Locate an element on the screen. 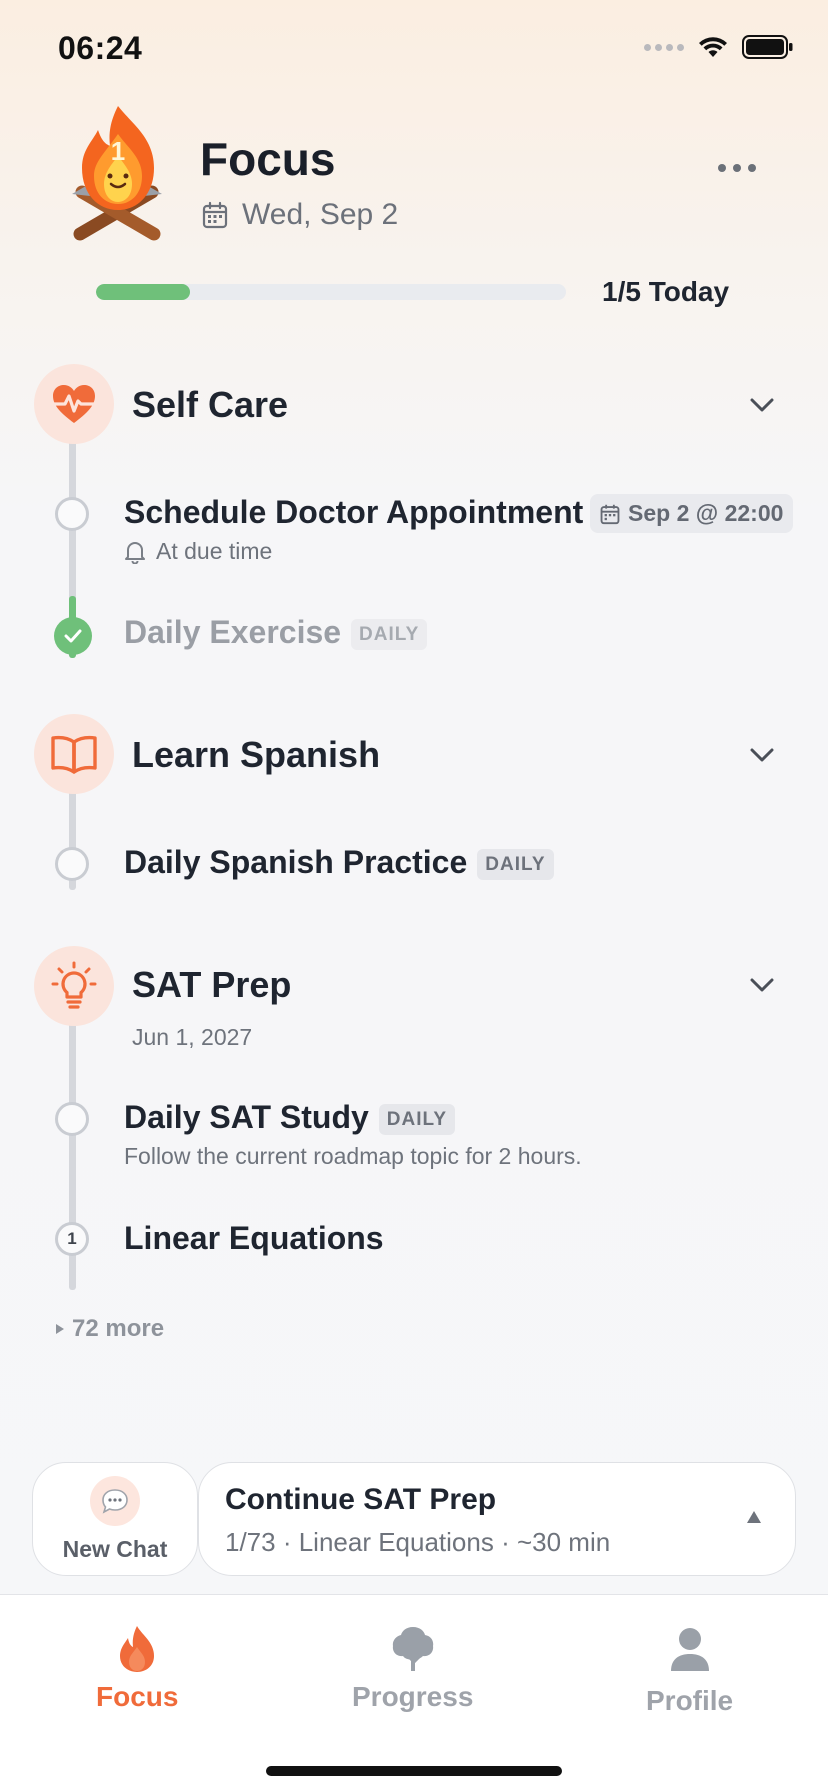 This screenshot has width=828, height=1792. status-icons is located at coordinates (719, 47).